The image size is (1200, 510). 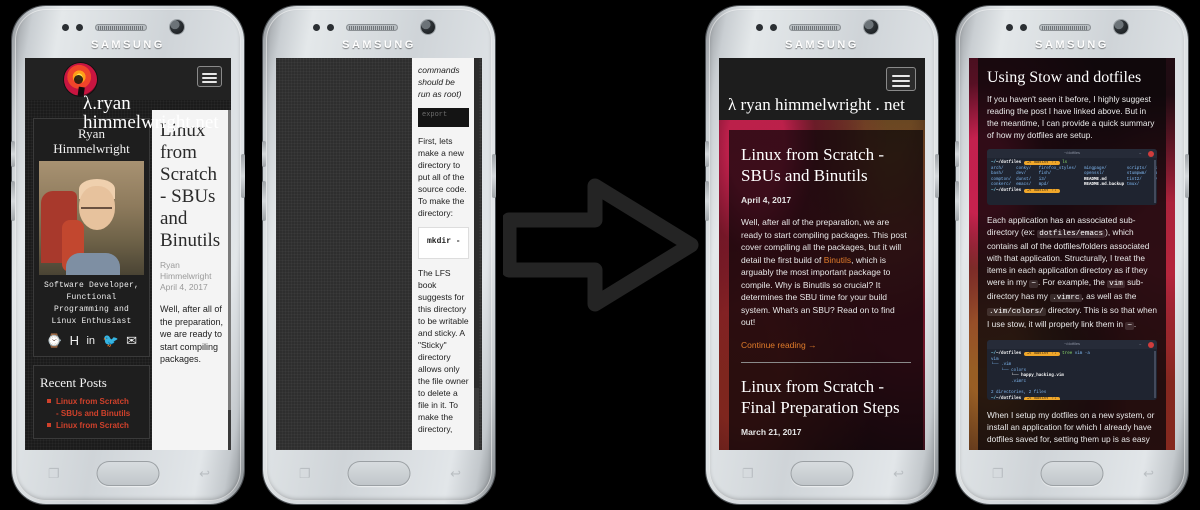 I want to click on article-paragraph: commands should be run as root), so click(x=440, y=82).